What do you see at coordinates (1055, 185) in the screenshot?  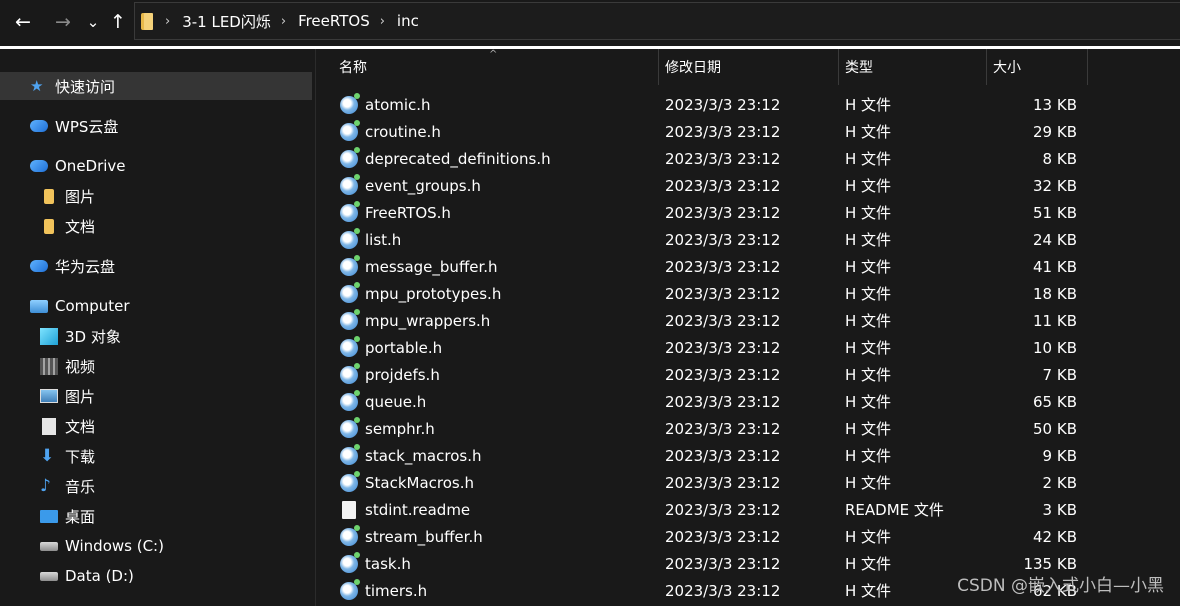 I see `file-size: 32 KB` at bounding box center [1055, 185].